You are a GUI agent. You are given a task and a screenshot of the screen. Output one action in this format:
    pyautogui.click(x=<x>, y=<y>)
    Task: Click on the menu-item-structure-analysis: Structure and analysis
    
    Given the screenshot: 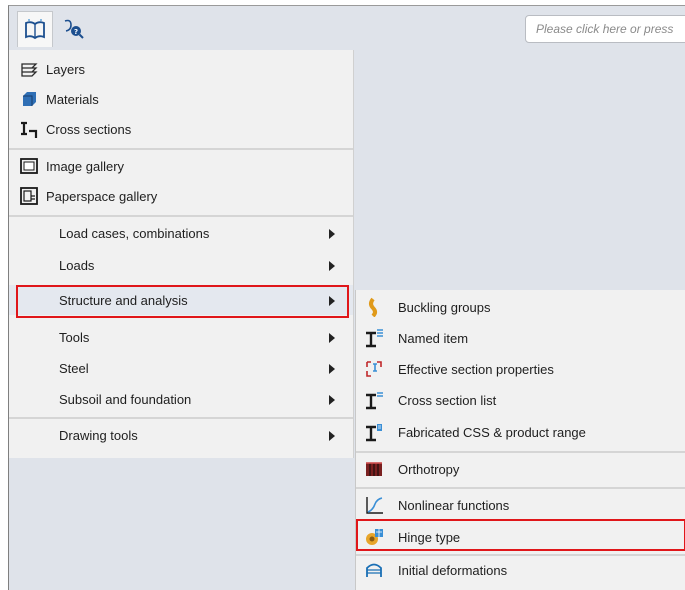 What is the action you would take?
    pyautogui.click(x=181, y=300)
    